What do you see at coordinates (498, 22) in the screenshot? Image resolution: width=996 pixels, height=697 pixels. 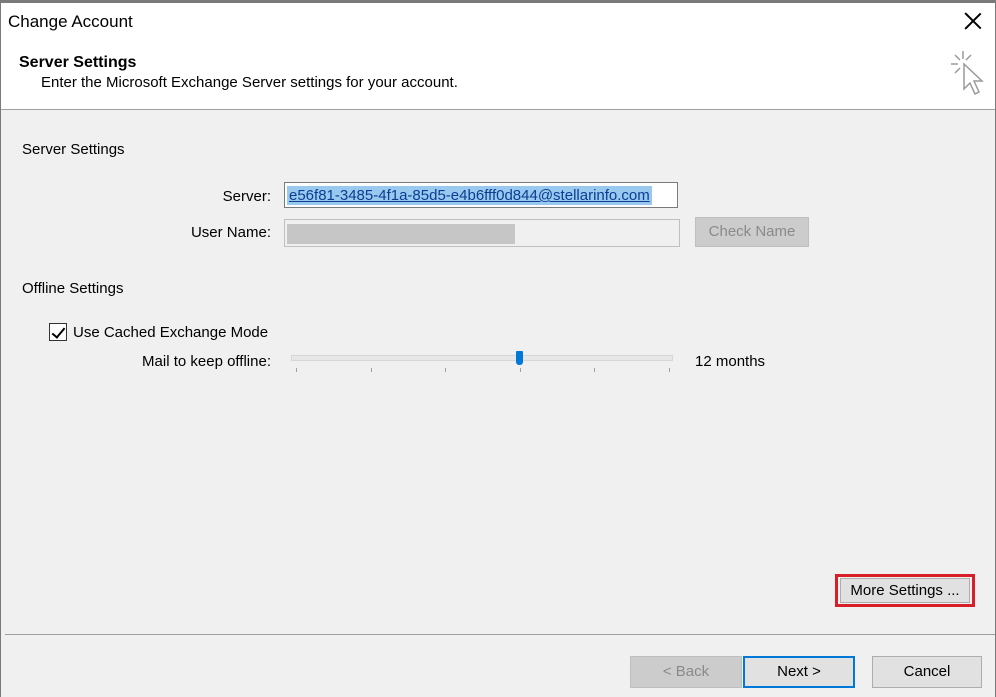 I see `title-bar: Change Account` at bounding box center [498, 22].